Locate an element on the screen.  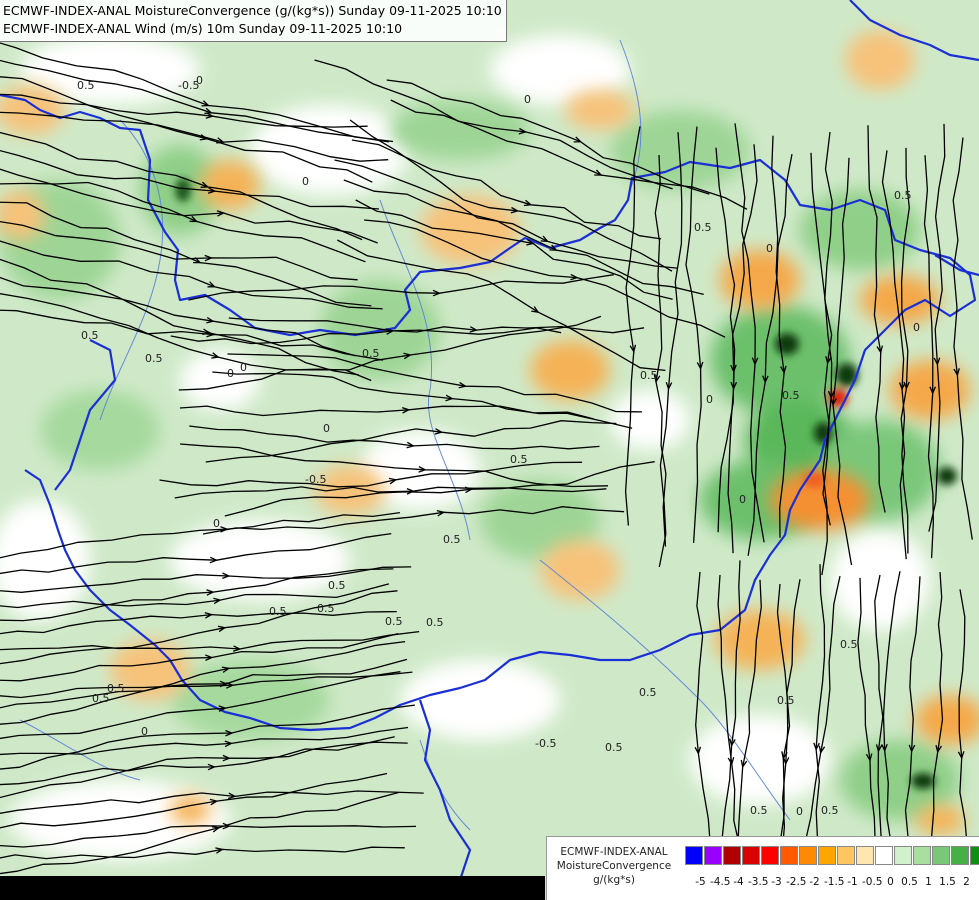
legend-tick-label: 1.5 is located at coordinates (947, 882).